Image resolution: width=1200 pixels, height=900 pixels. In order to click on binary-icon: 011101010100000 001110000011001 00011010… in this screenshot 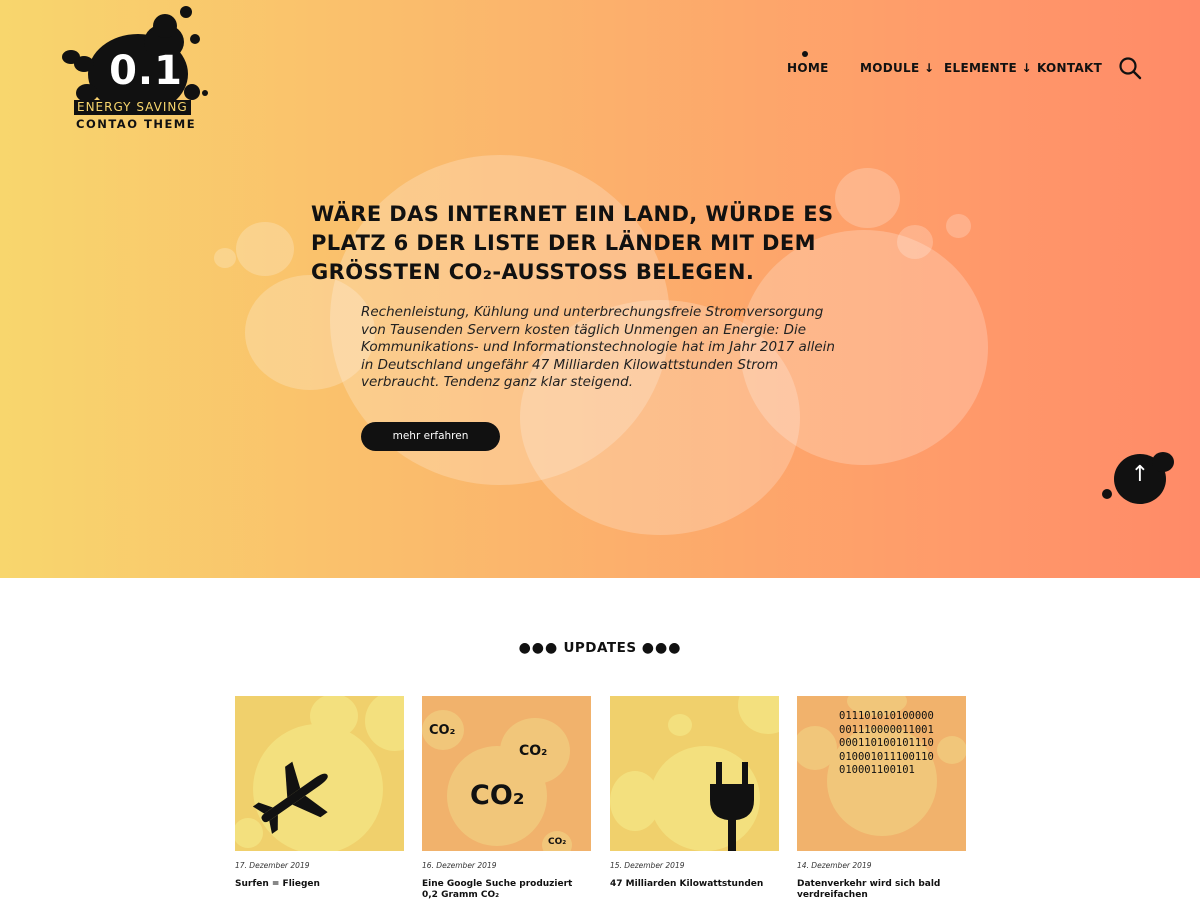, I will do `click(886, 743)`.